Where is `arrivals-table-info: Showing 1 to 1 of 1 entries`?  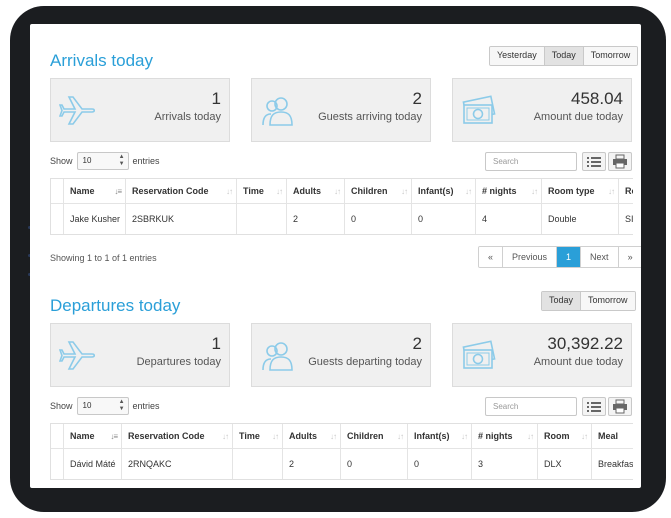
arrivals-table-info: Showing 1 to 1 of 1 entries is located at coordinates (103, 258).